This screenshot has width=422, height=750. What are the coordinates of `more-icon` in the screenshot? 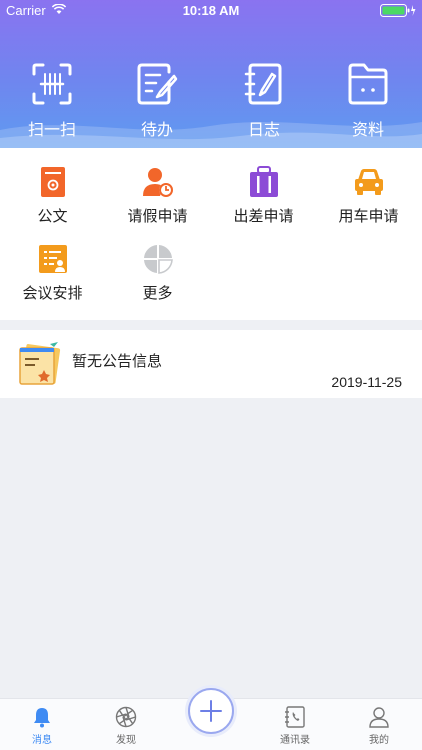 It's located at (158, 259).